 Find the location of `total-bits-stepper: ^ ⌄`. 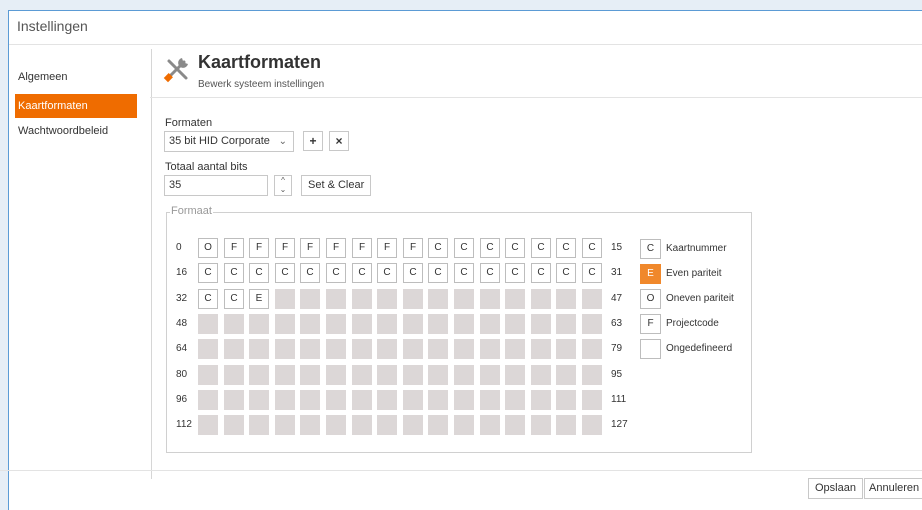

total-bits-stepper: ^ ⌄ is located at coordinates (283, 185).